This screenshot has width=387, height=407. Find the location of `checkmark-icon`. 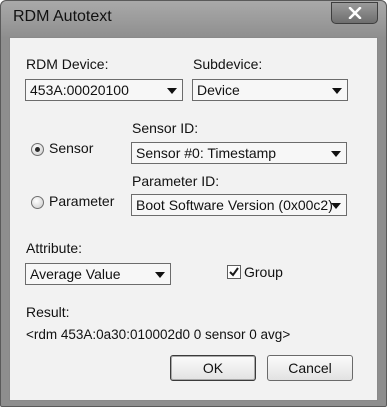

checkmark-icon is located at coordinates (234, 272).